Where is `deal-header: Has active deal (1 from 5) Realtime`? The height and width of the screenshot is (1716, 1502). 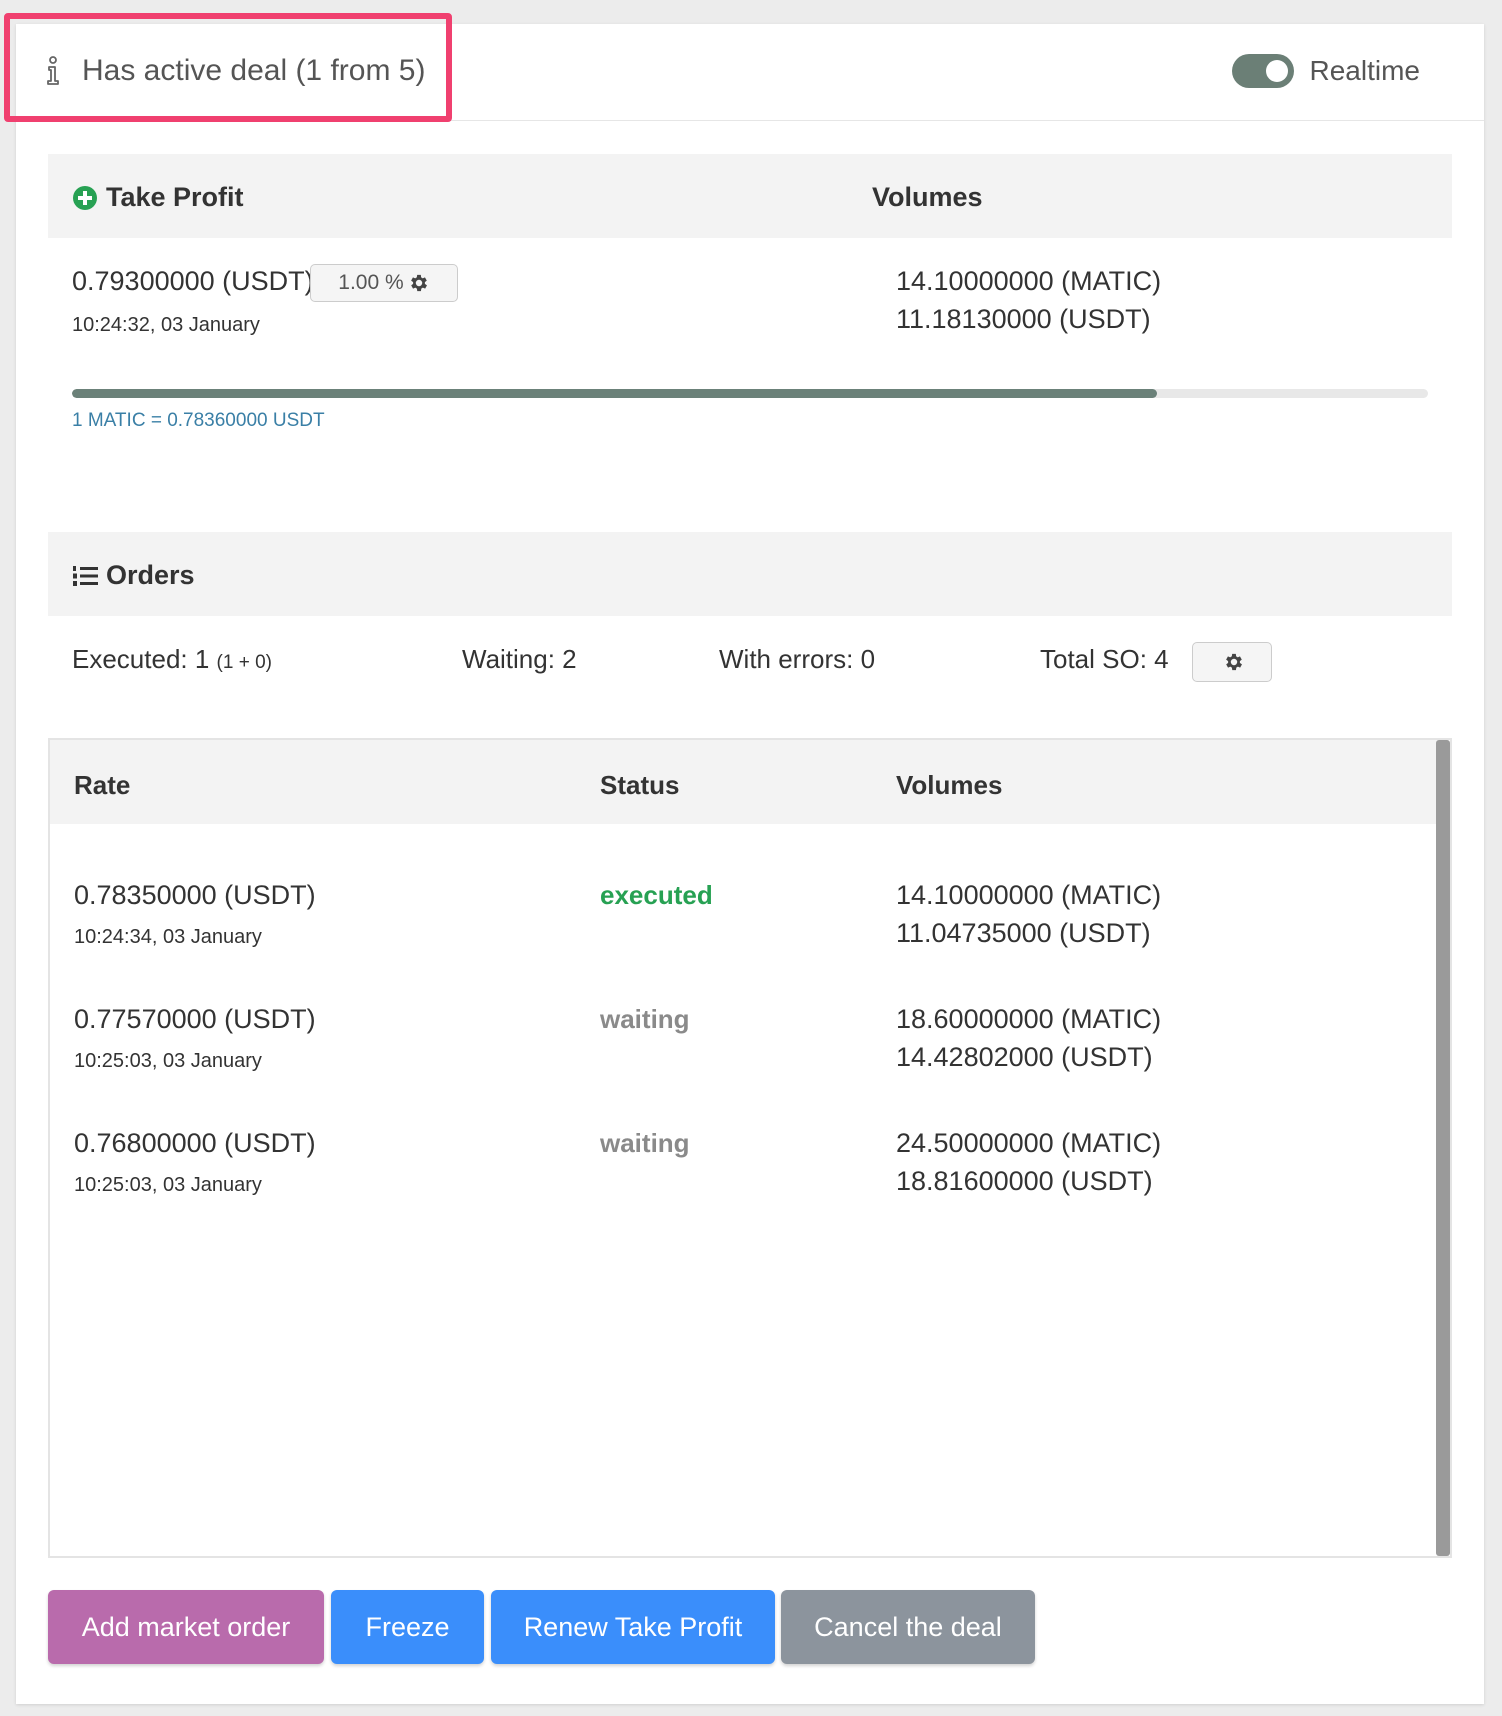
deal-header: Has active deal (1 from 5) Realtime is located at coordinates (744, 67).